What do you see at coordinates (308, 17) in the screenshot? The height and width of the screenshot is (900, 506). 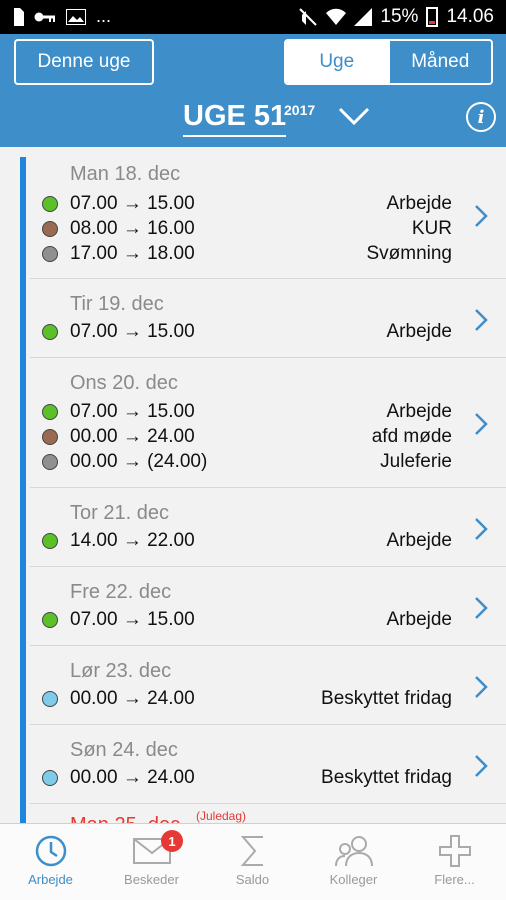 I see `mute-icon` at bounding box center [308, 17].